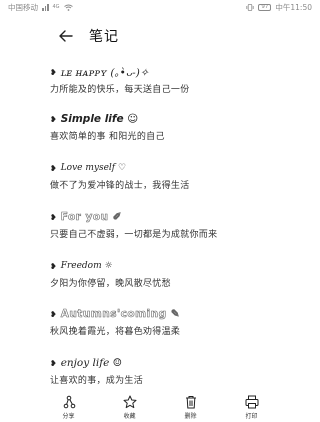 The image size is (320, 422). I want to click on favorite-button: 收藏, so click(130, 407).